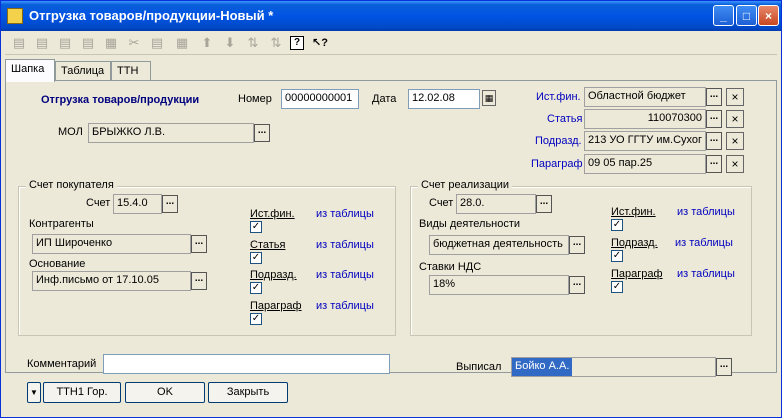 The width and height of the screenshot is (782, 418). What do you see at coordinates (706, 212) in the screenshot?
I see `sales-flag-source-fin-source: из таблицы` at bounding box center [706, 212].